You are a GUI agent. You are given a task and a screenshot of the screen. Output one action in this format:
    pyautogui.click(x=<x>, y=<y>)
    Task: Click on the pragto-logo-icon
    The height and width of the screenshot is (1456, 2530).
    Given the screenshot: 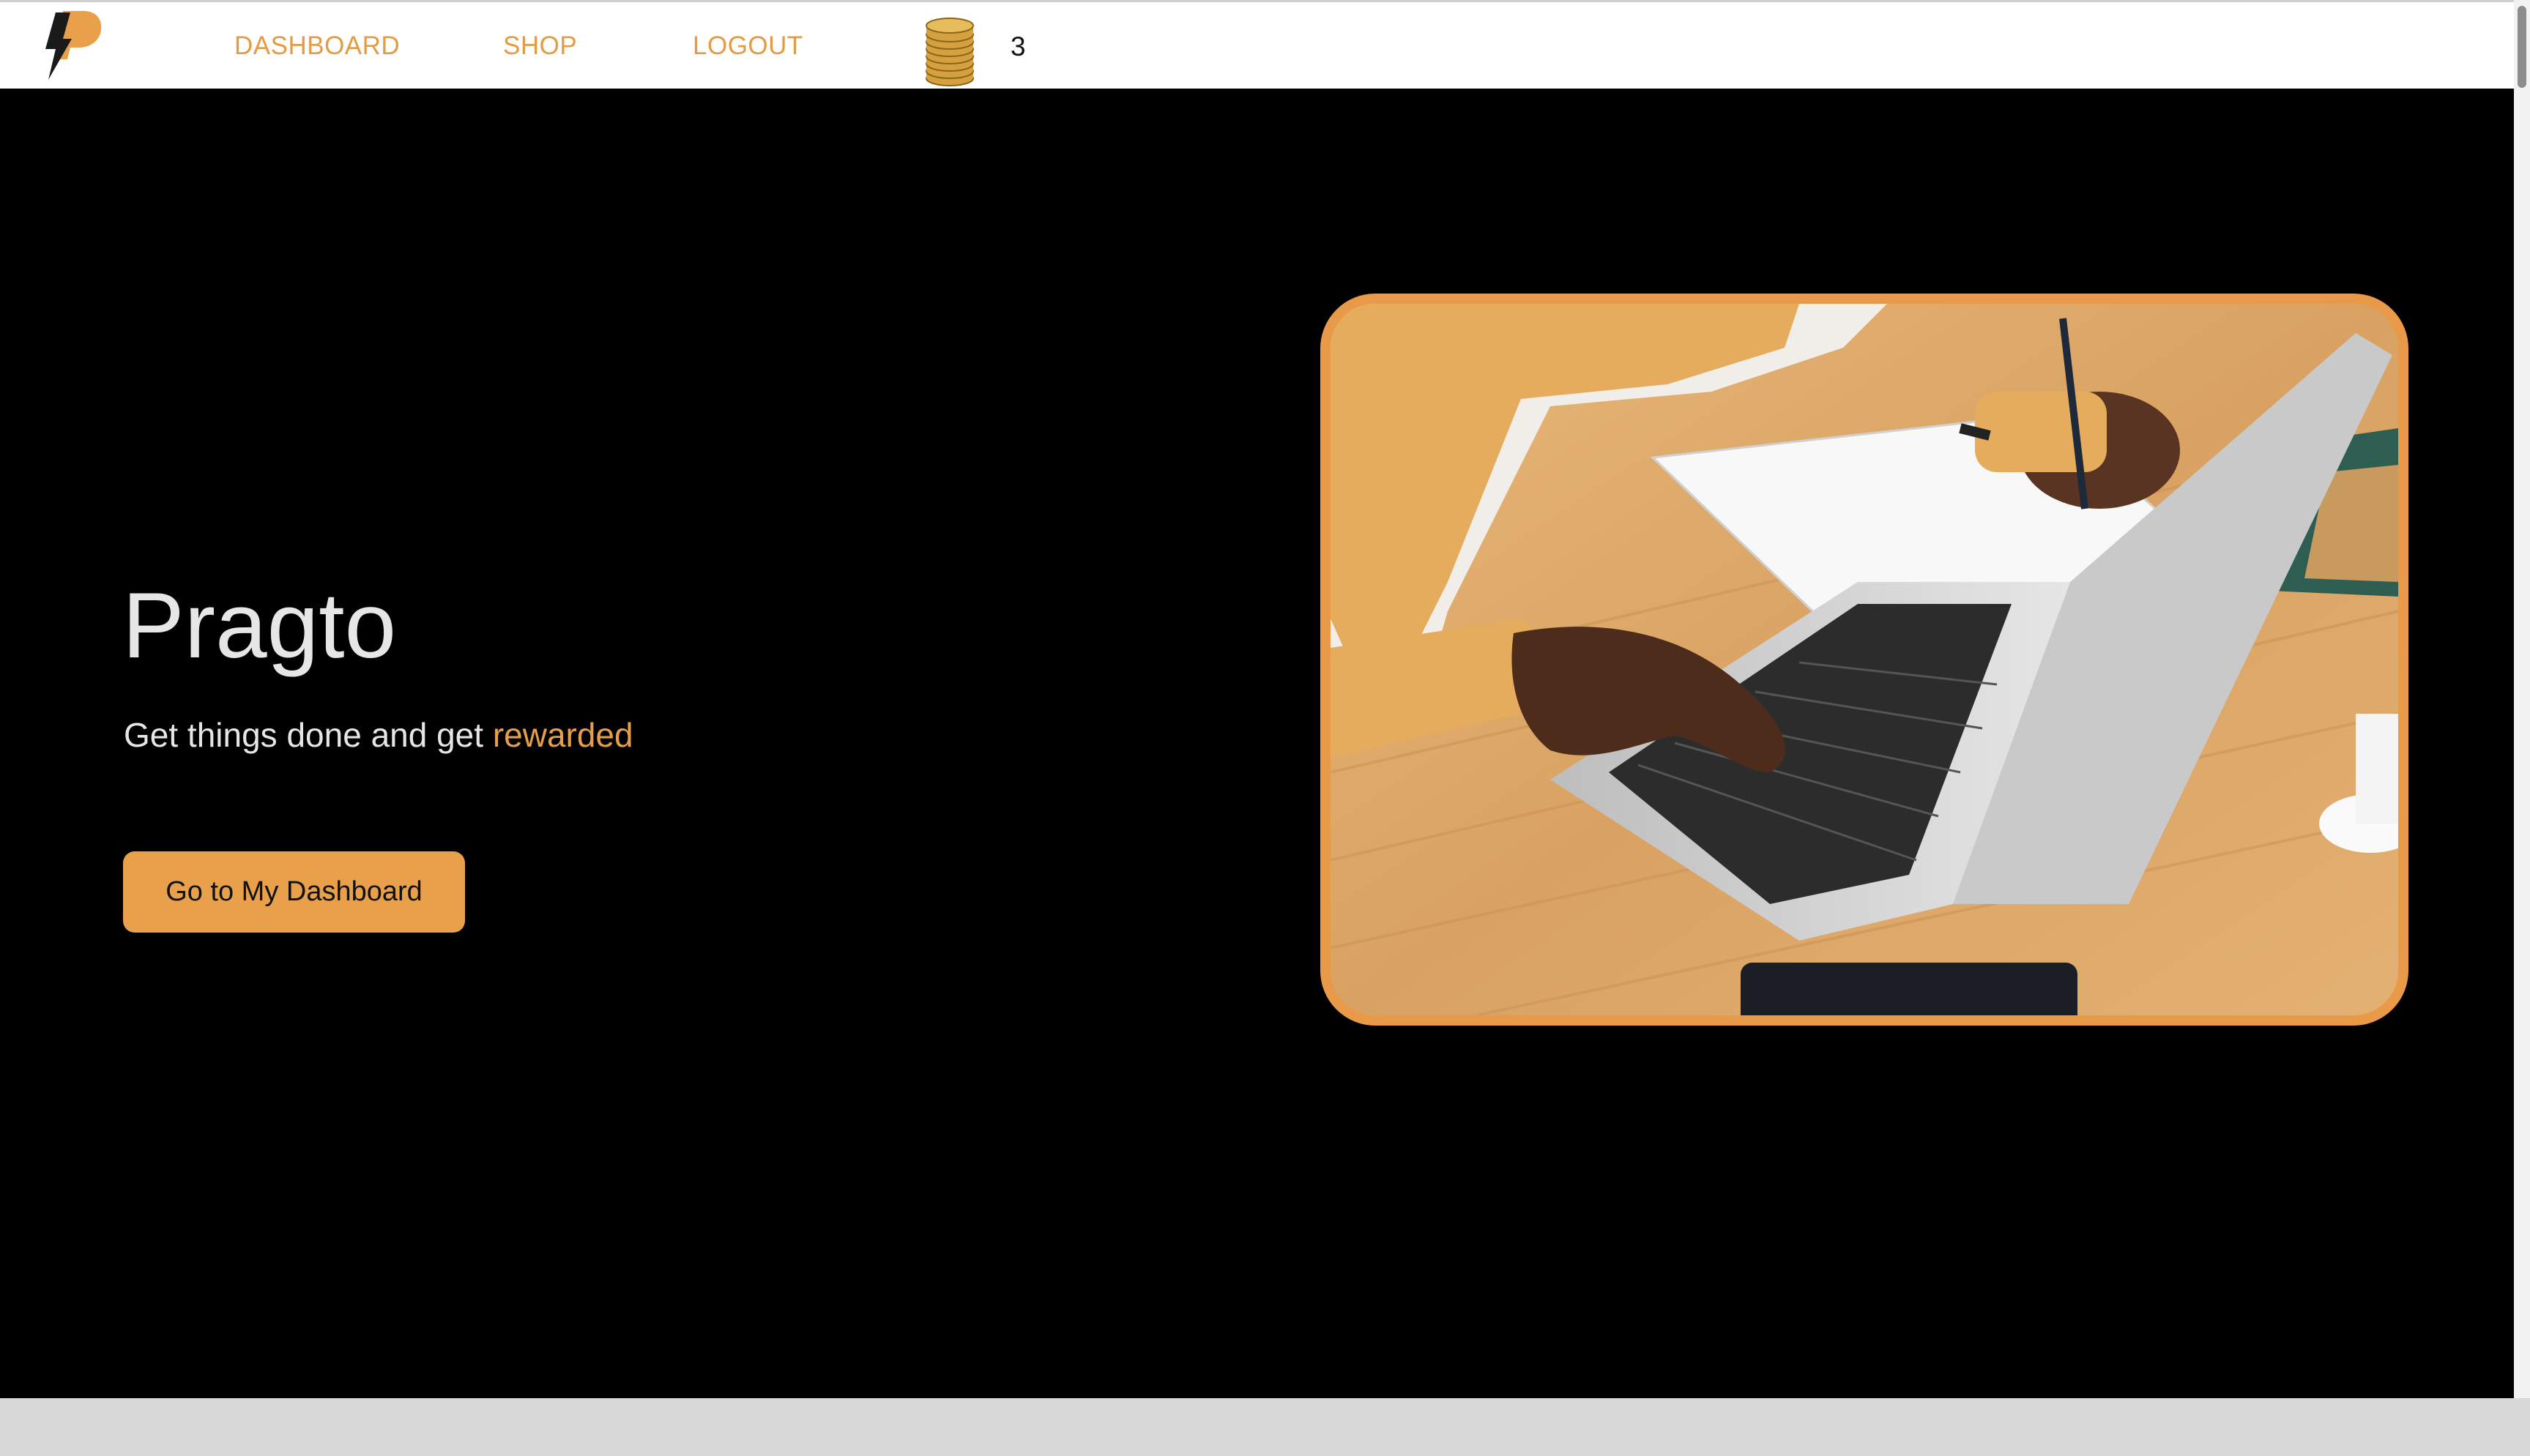 What is the action you would take?
    pyautogui.click(x=70, y=44)
    